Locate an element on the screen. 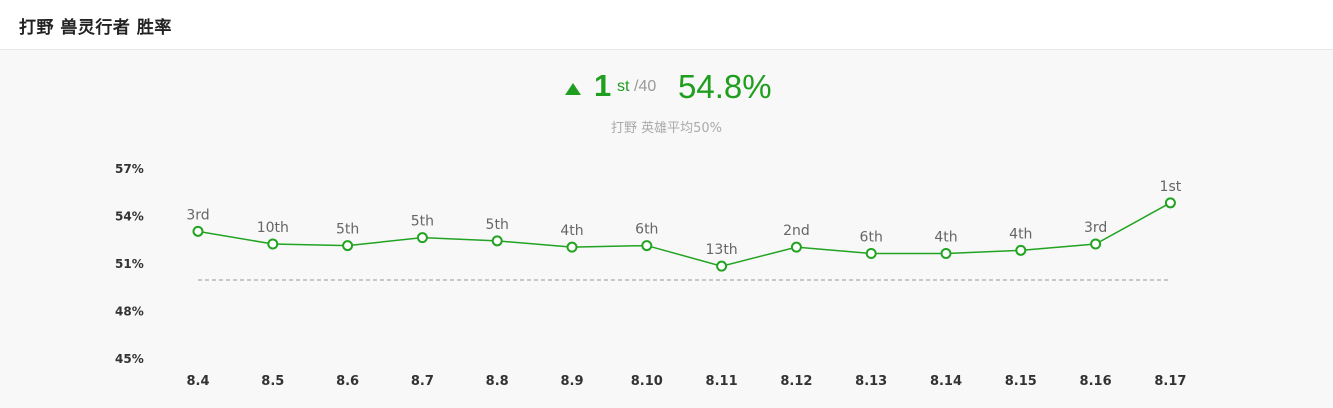 This screenshot has height=408, width=1333. y-tick-label: 48% is located at coordinates (129, 312).